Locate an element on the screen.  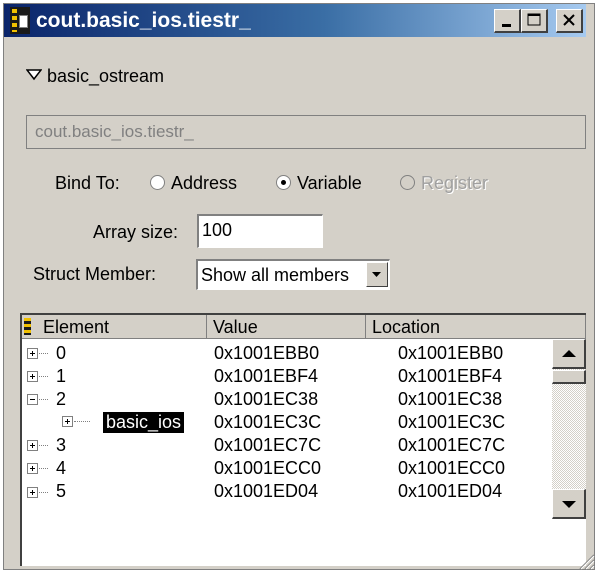
radio-address-label: Address is located at coordinates (204, 183).